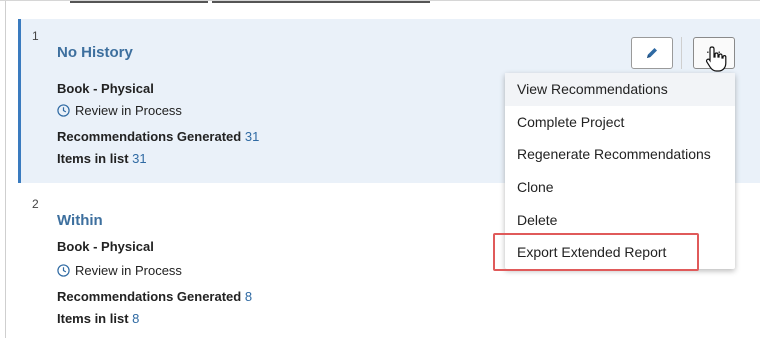 The image size is (760, 338). I want to click on item-items-count: Items in list 31, so click(102, 158).